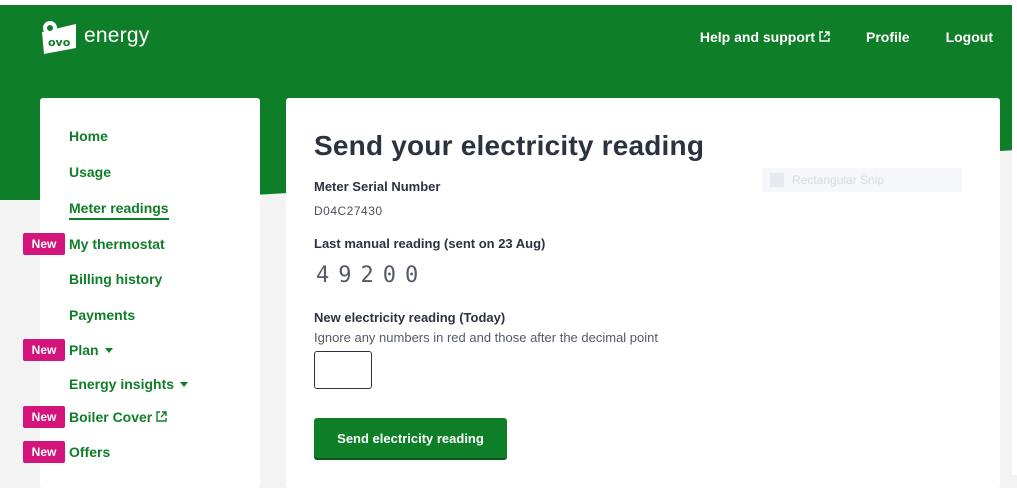 The height and width of the screenshot is (488, 1017). What do you see at coordinates (410, 317) in the screenshot?
I see `new-reading-label: New electricity reading (Today)` at bounding box center [410, 317].